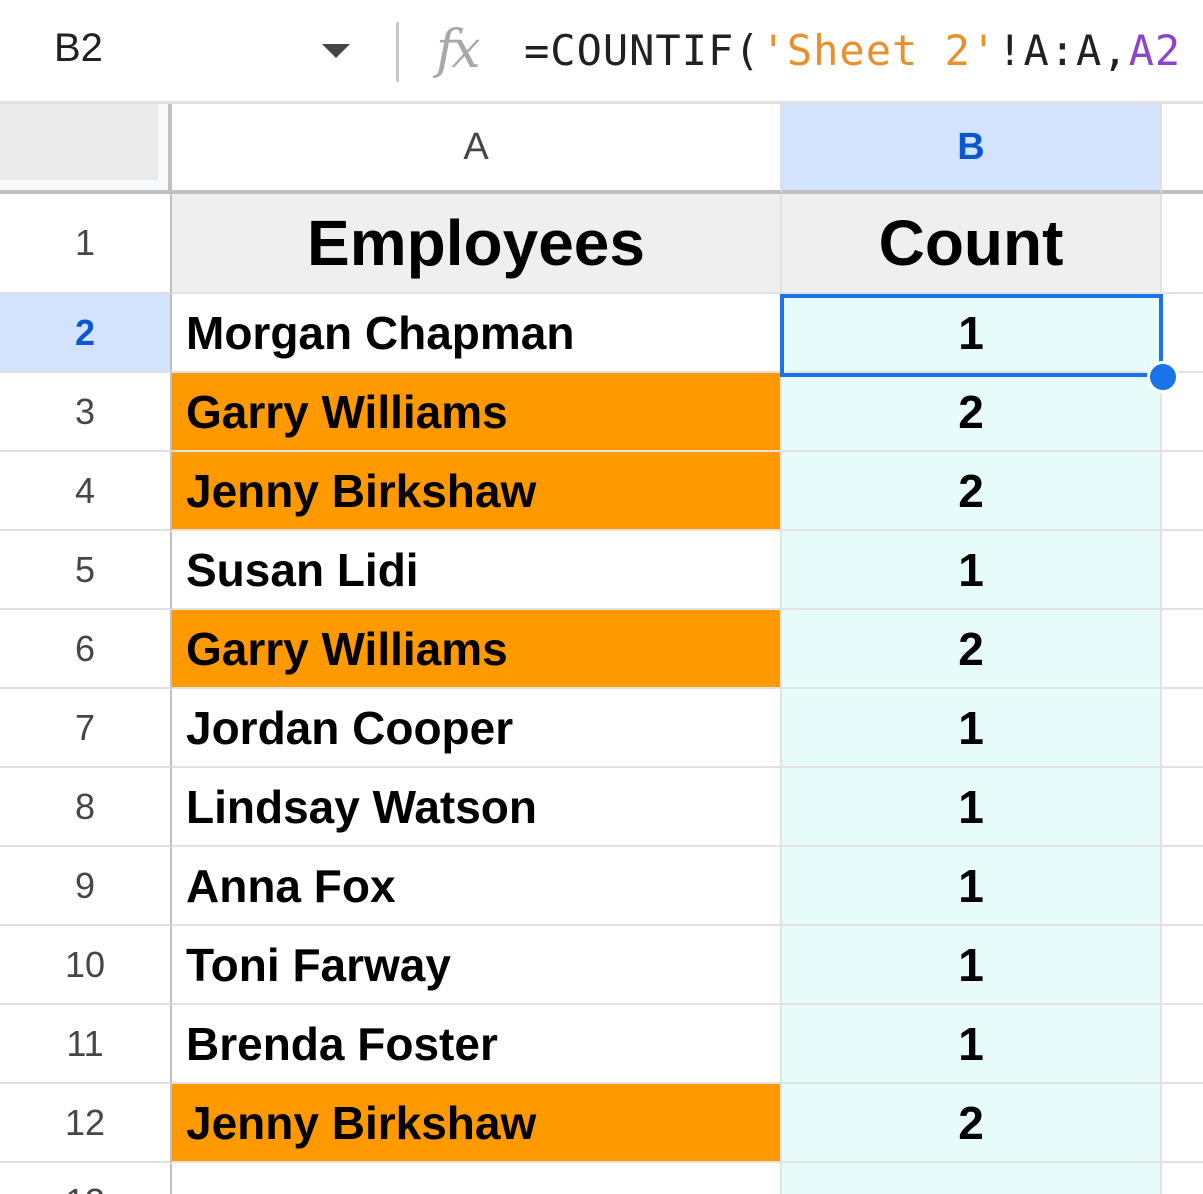  I want to click on corner-shade, so click(79, 142).